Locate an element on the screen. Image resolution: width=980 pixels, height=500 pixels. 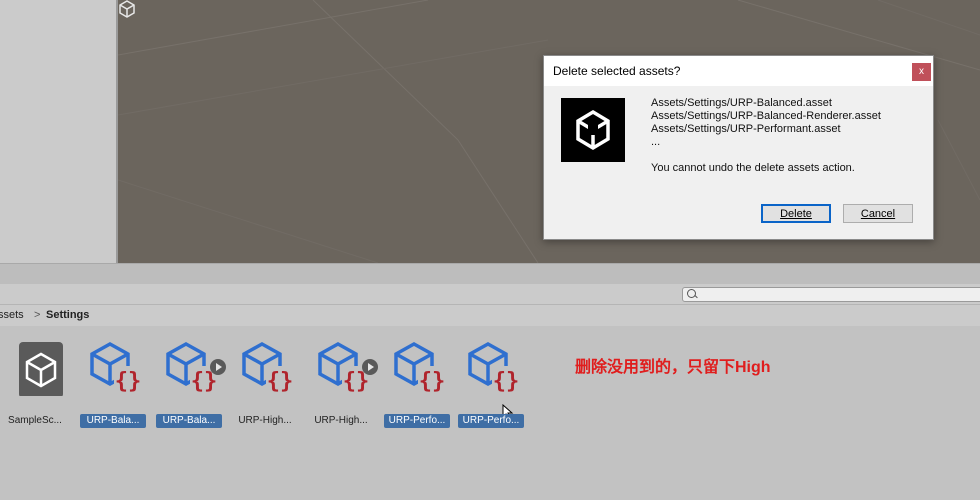
cancel-button: Cancel is located at coordinates (878, 213).